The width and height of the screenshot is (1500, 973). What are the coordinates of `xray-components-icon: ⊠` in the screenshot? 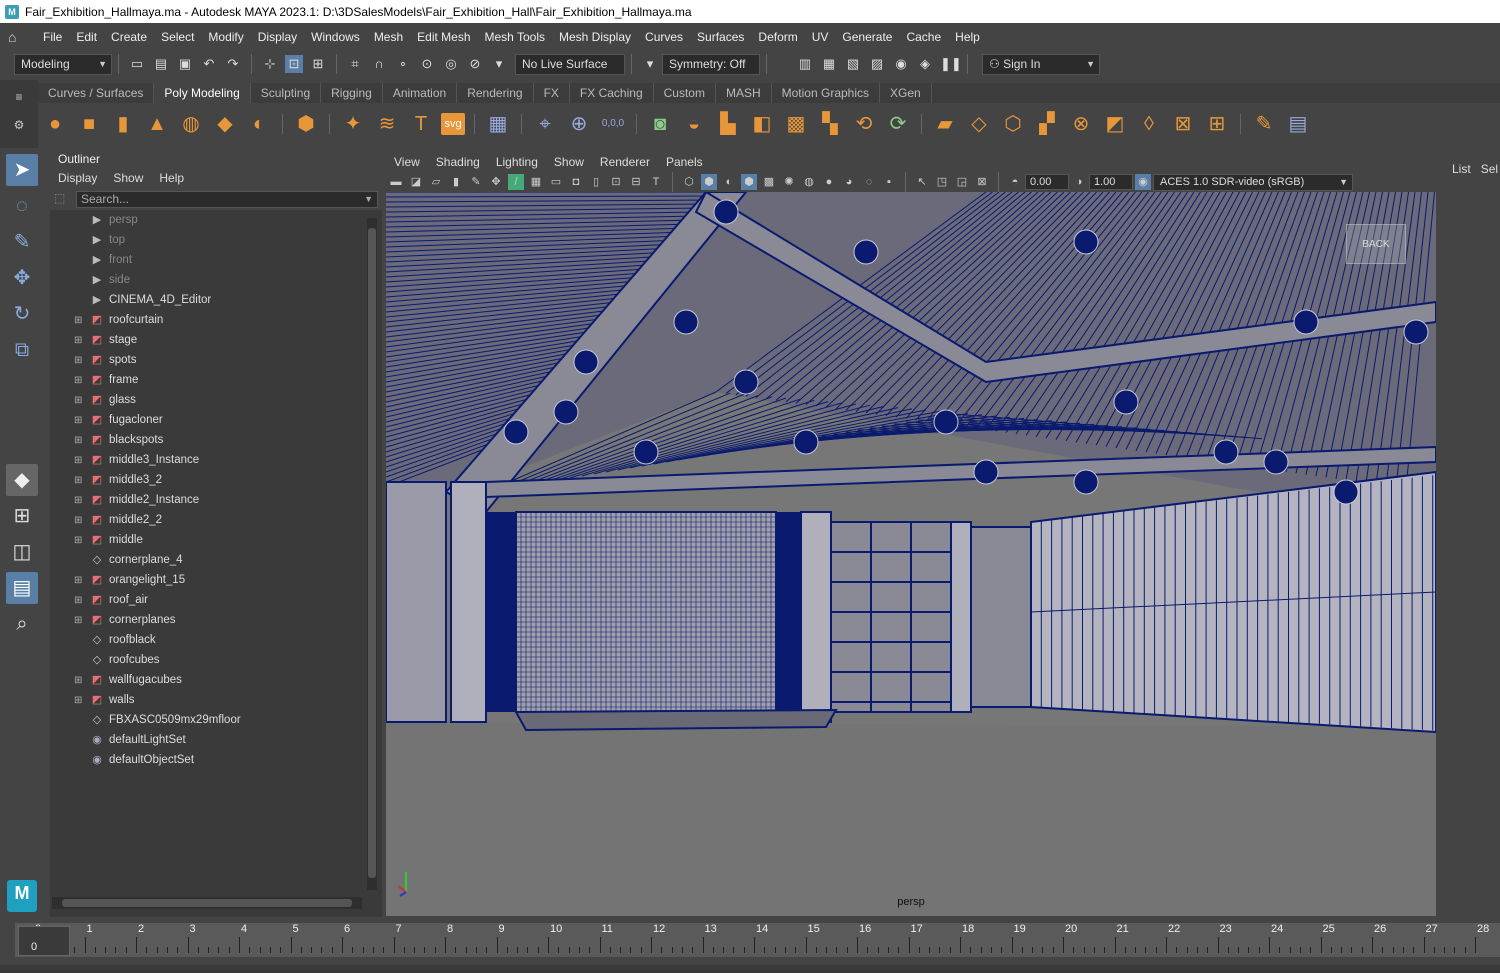 It's located at (982, 182).